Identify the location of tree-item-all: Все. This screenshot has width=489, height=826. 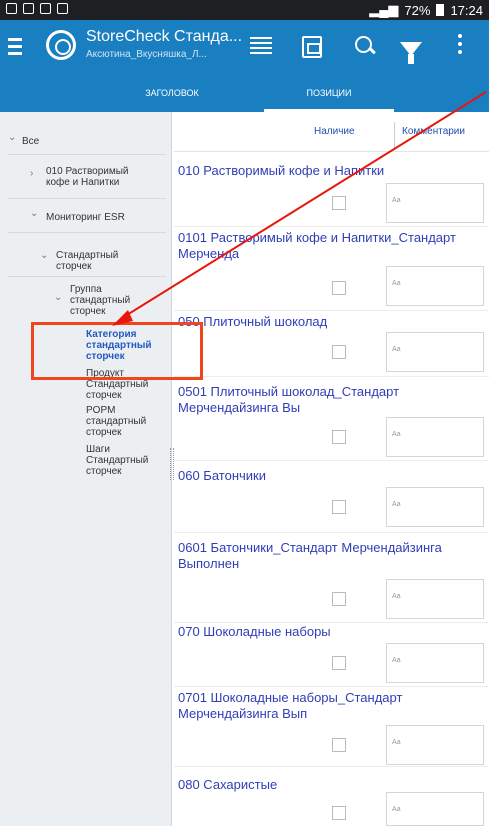
(92, 141).